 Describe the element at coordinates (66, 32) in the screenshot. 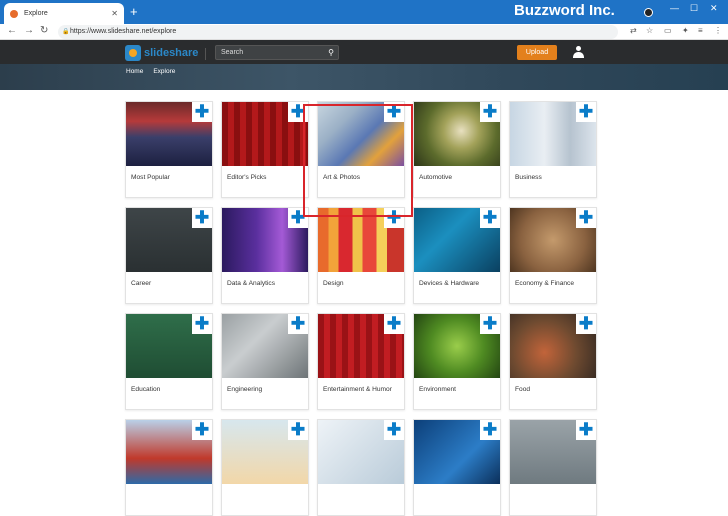

I see `lock-icon: 🔒` at that location.